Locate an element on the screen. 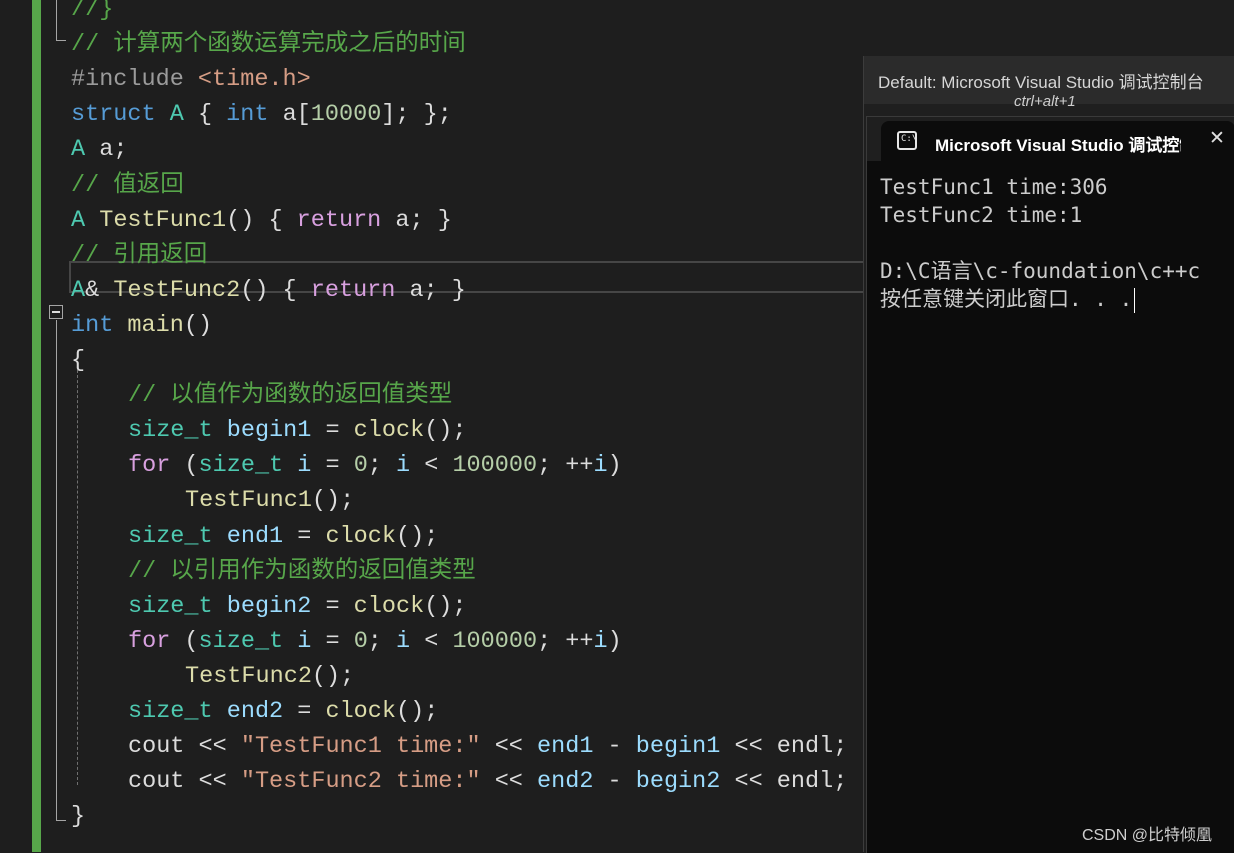  console-output-line: TestFunc1 time:306 is located at coordinates (994, 187).